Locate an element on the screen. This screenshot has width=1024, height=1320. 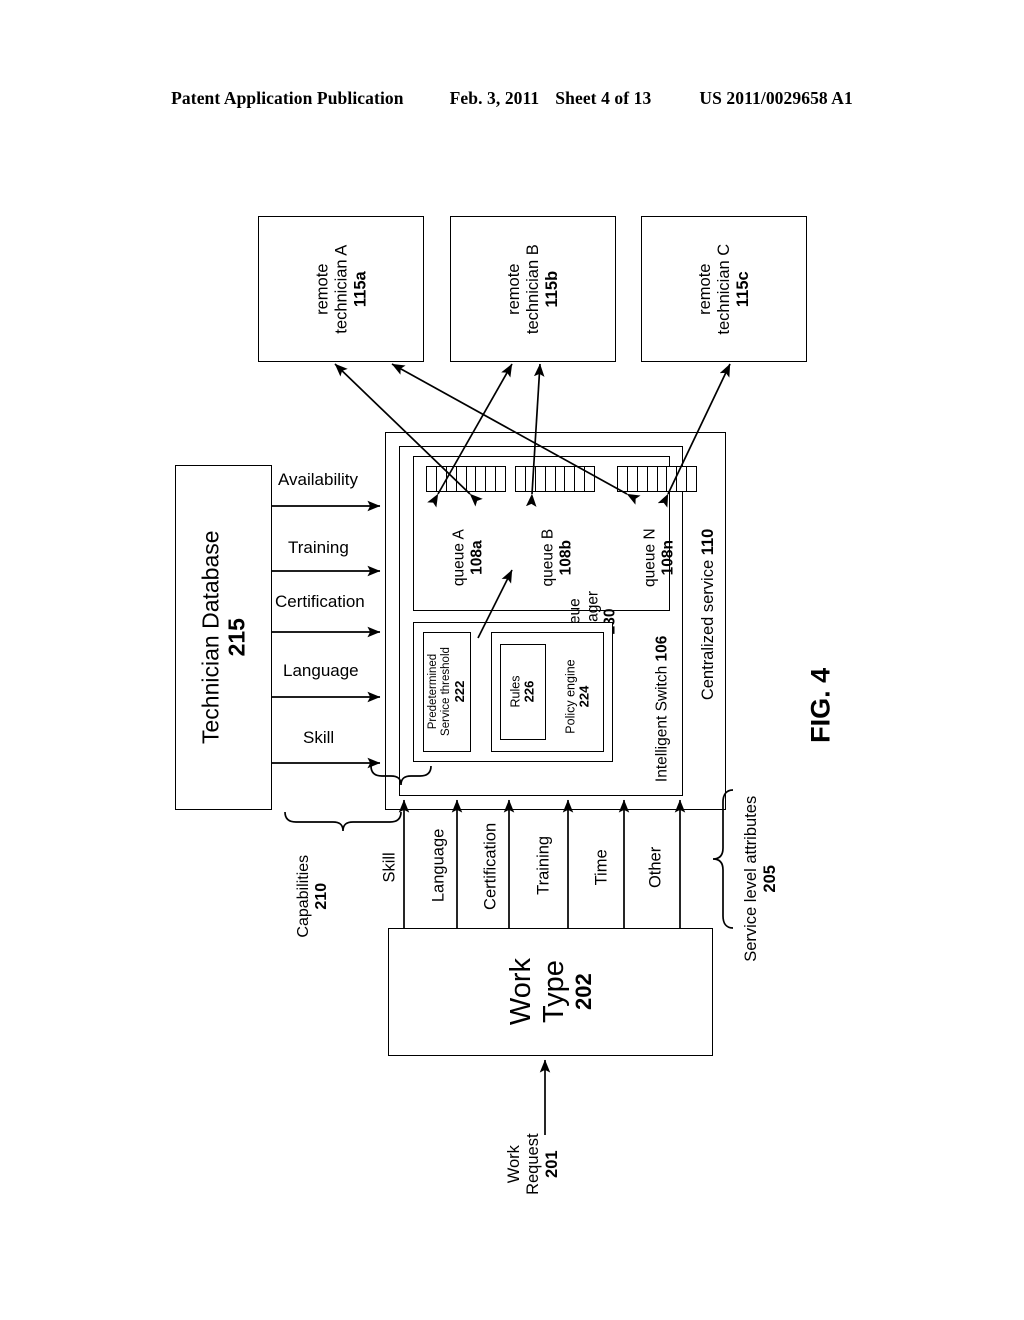
leader-intelligent-switch-to-queue-manager is located at coordinates (495, 604).